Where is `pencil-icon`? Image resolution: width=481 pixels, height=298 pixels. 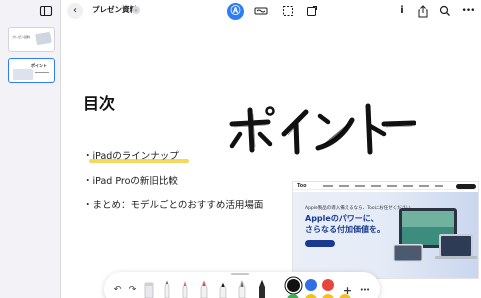
pencil-icon is located at coordinates (167, 289).